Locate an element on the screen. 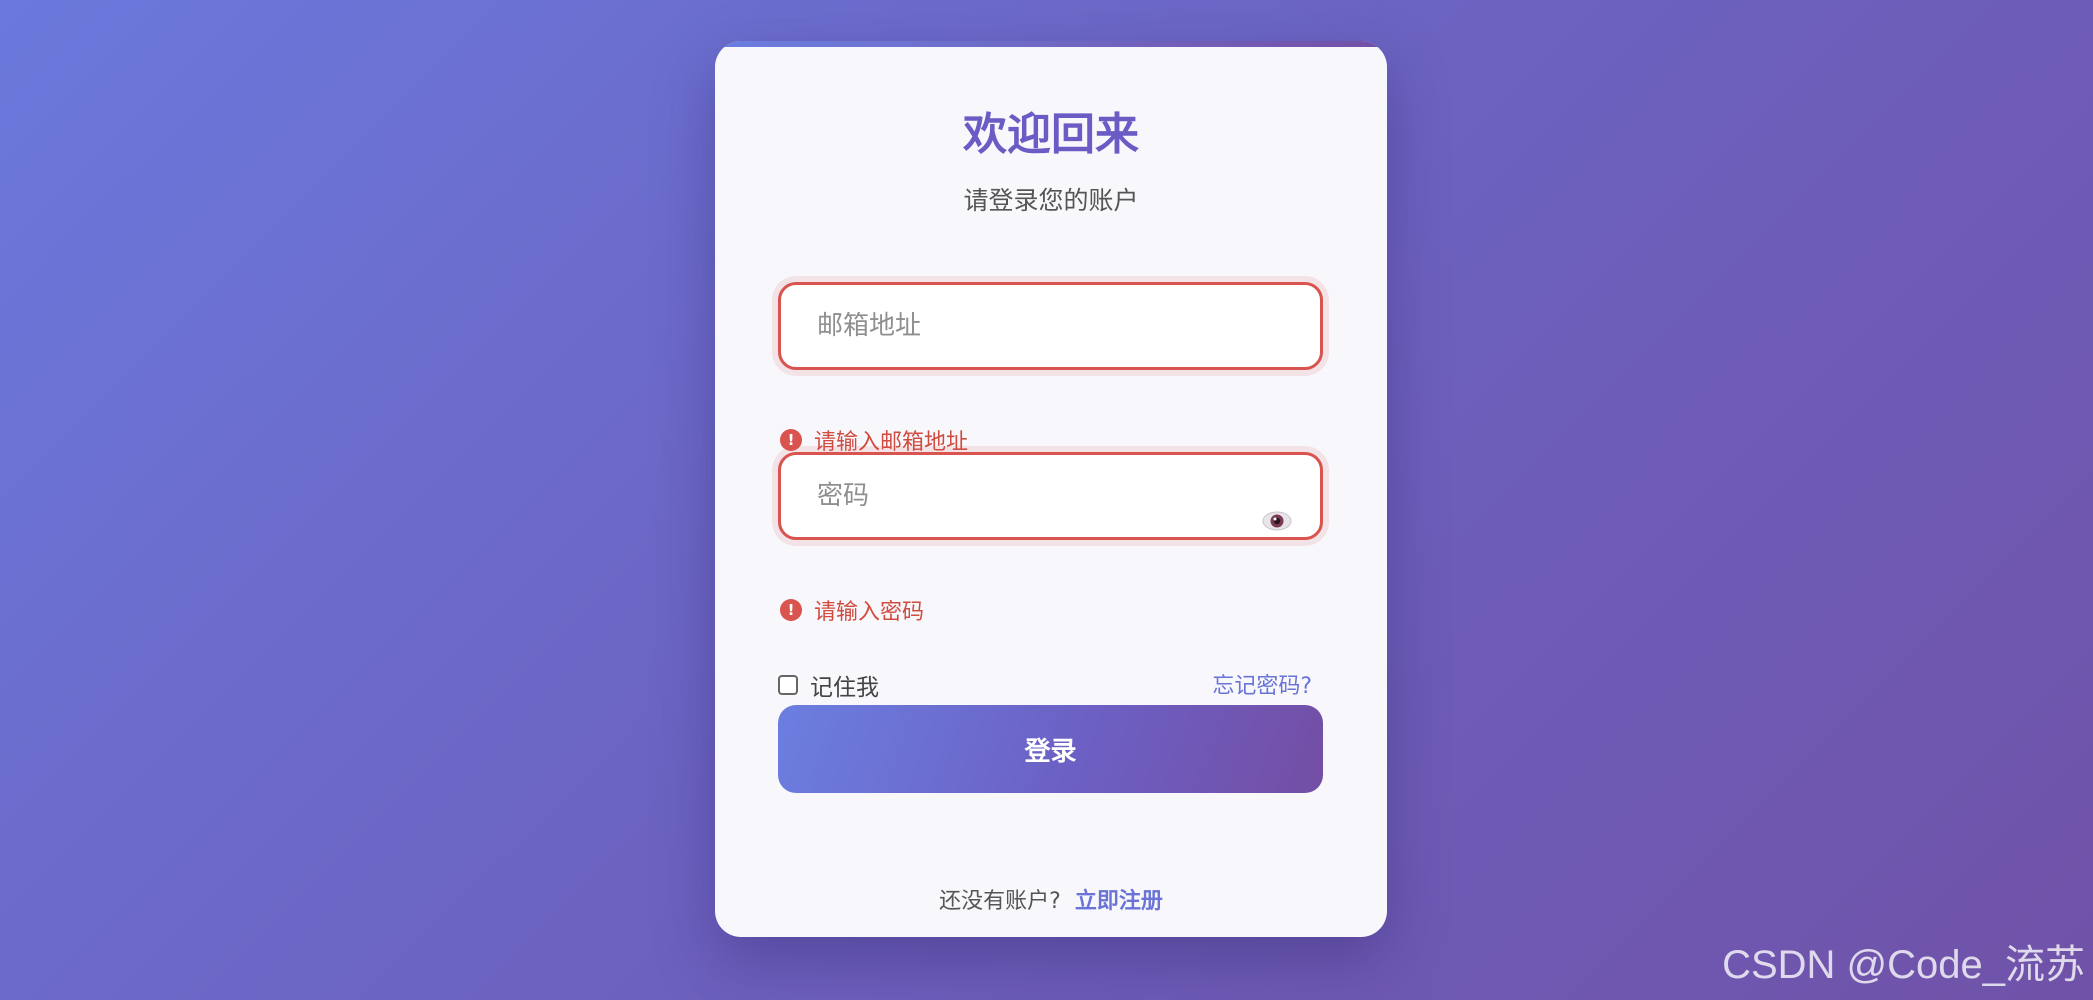 This screenshot has height=1000, width=2093. page-title: 欢迎回来 is located at coordinates (1051, 134).